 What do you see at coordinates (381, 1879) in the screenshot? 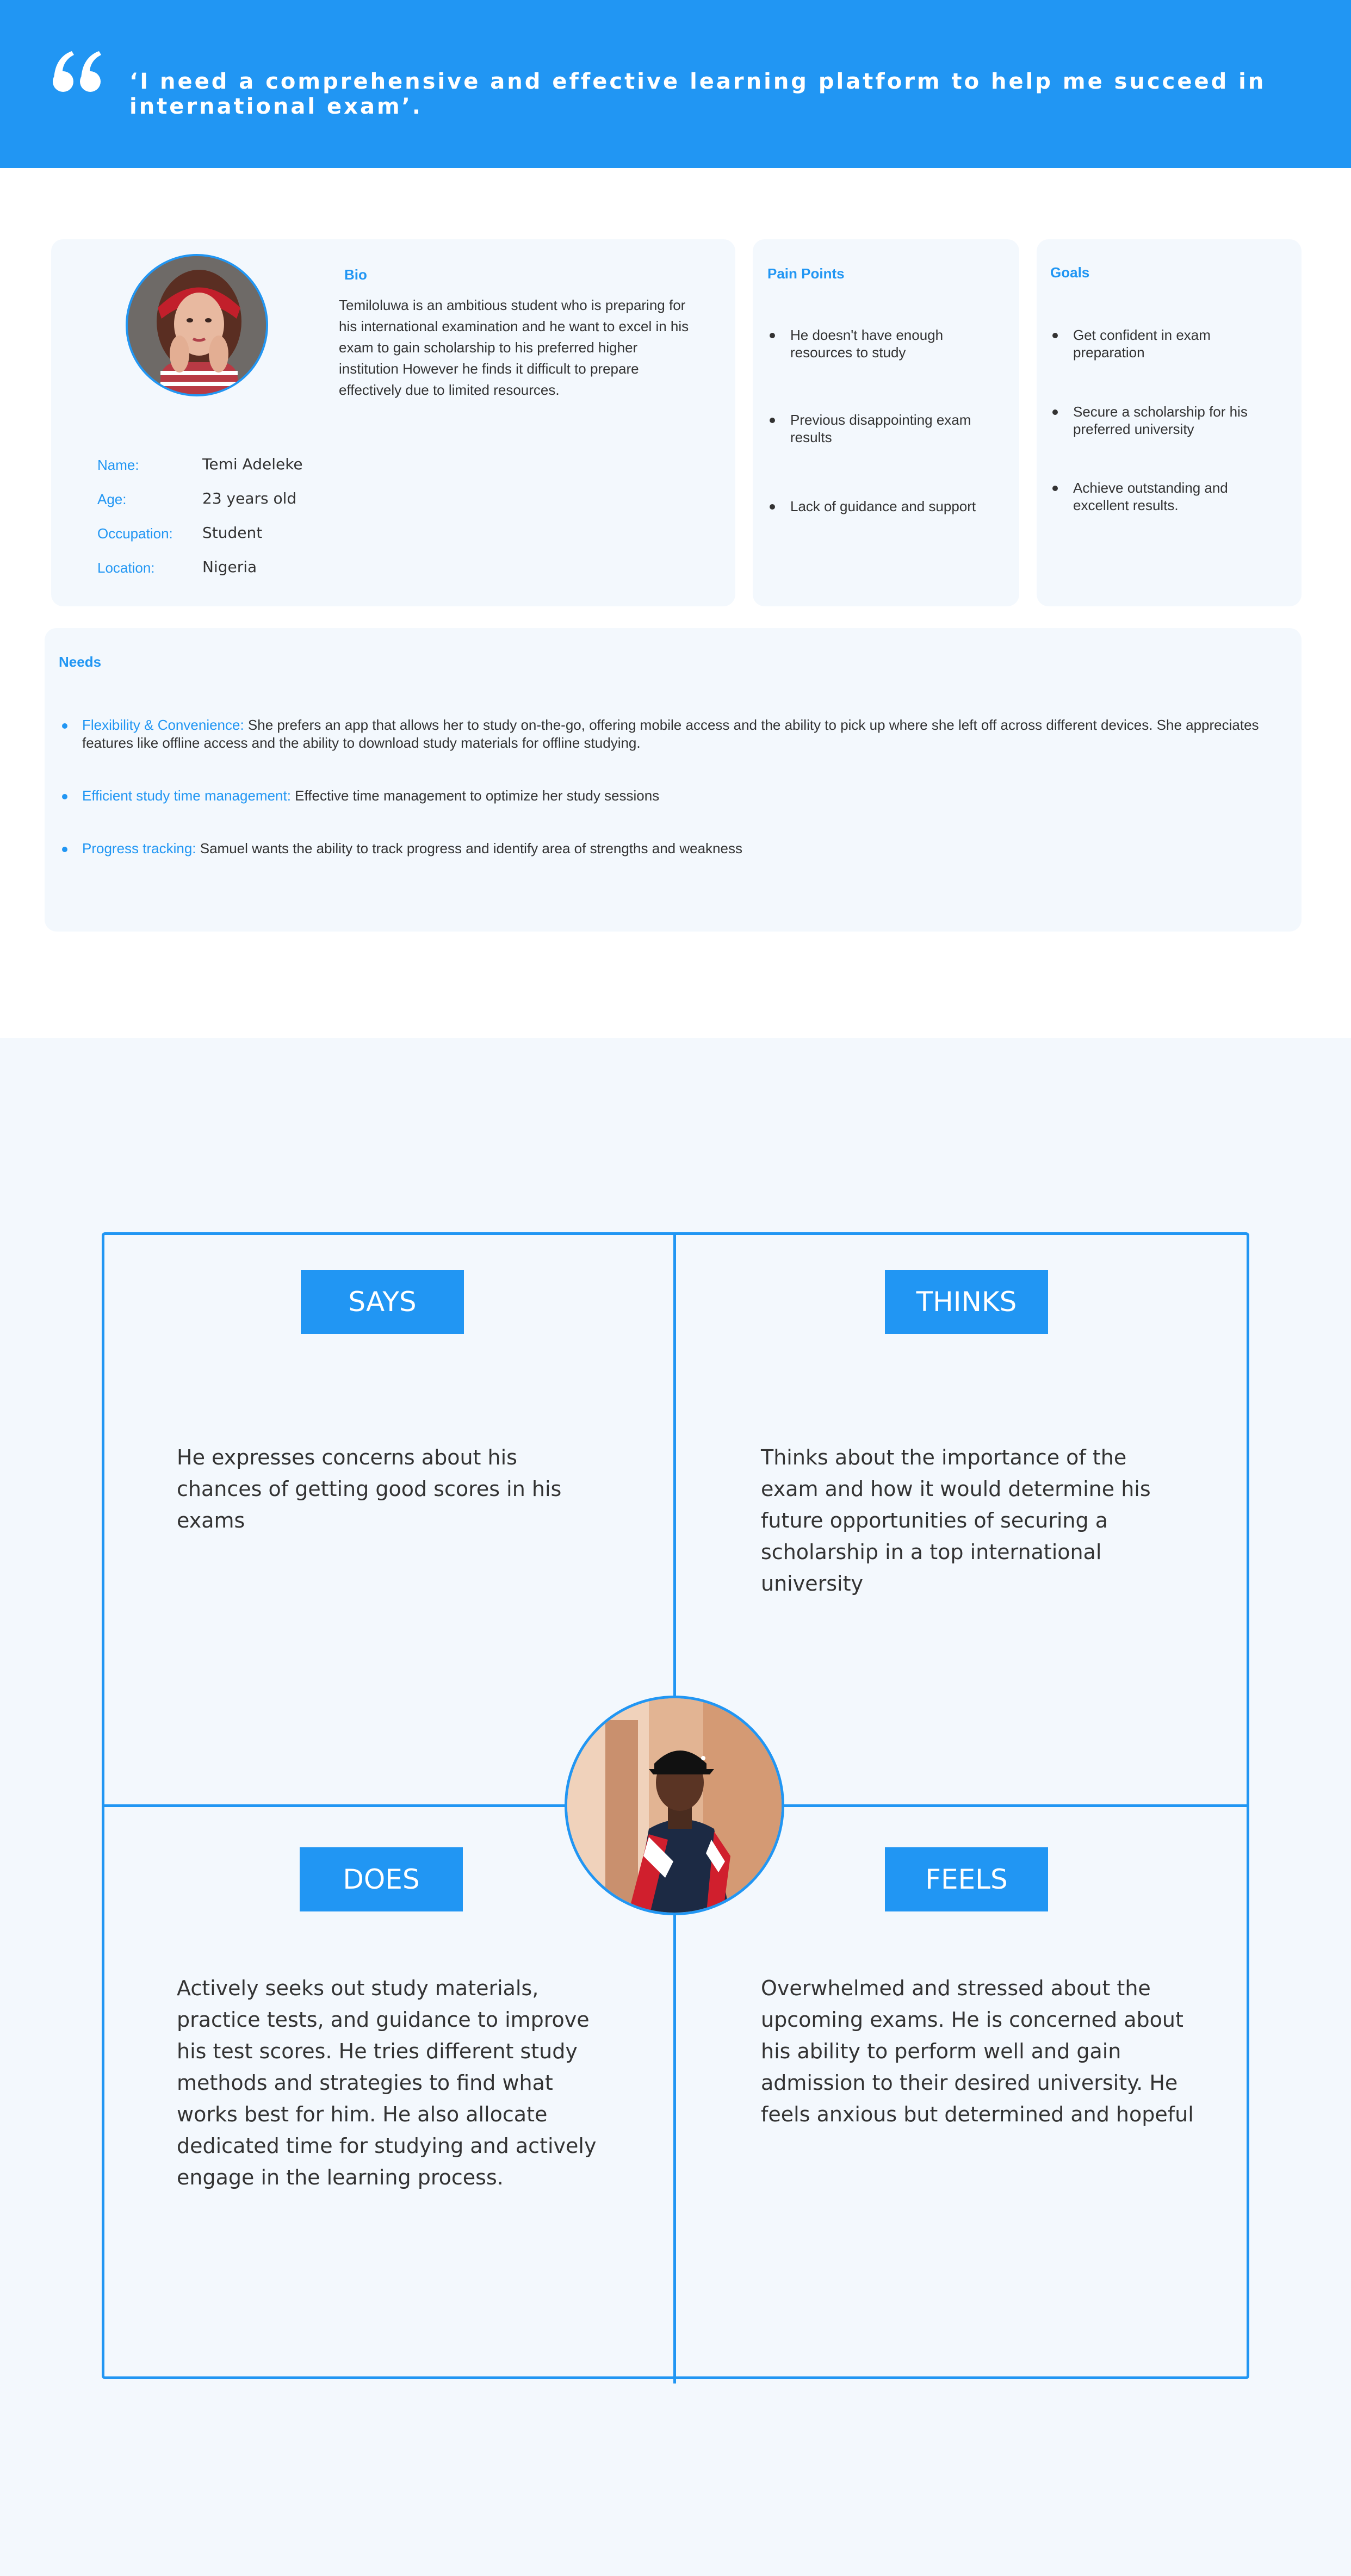
I see `does-label: DOES` at bounding box center [381, 1879].